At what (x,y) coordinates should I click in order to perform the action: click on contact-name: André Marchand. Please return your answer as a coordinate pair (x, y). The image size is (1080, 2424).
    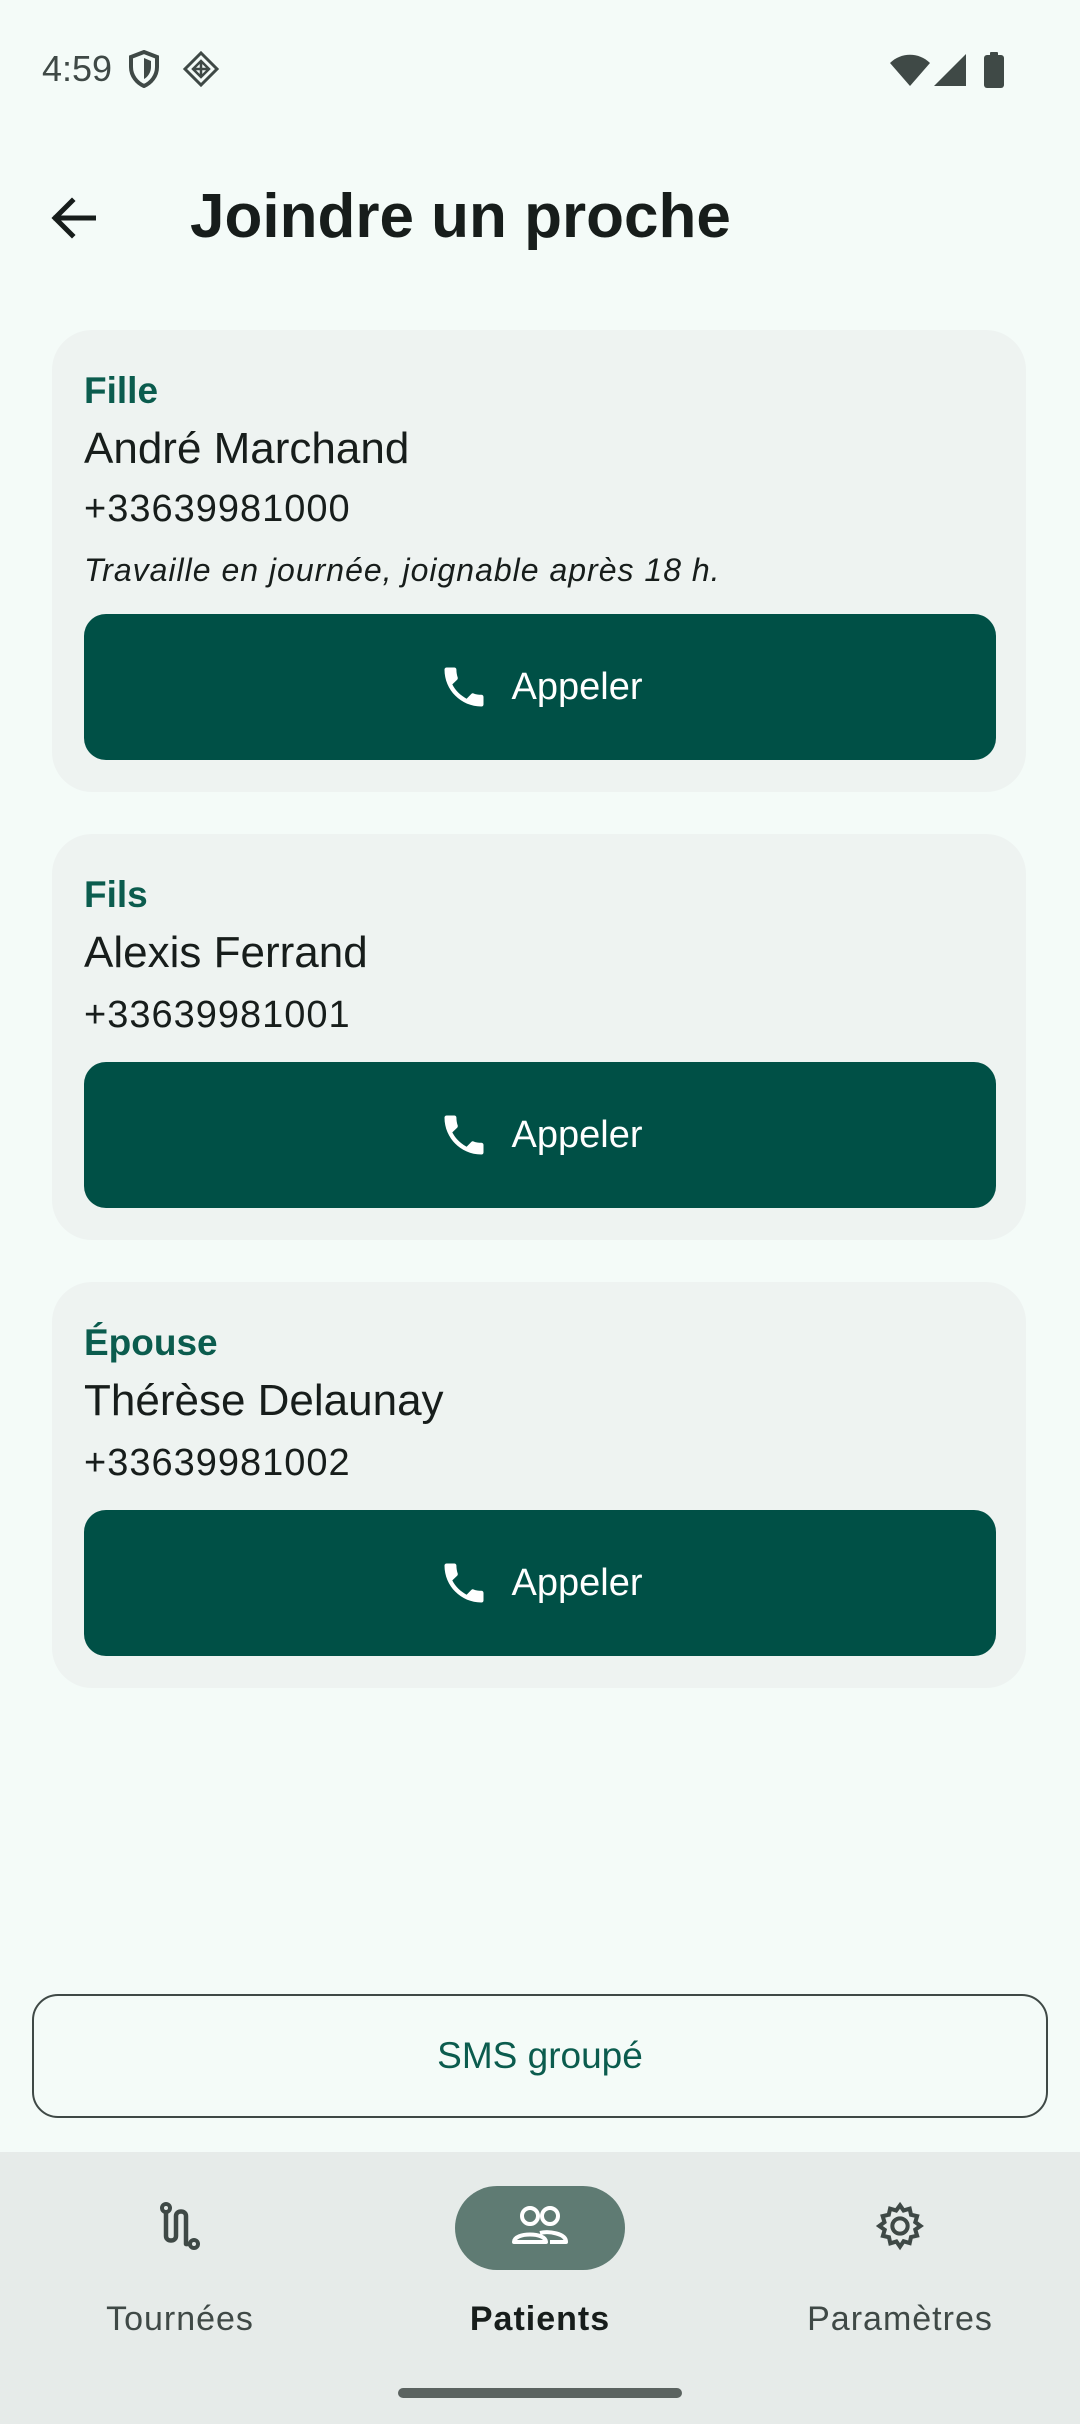
    Looking at the image, I should click on (247, 448).